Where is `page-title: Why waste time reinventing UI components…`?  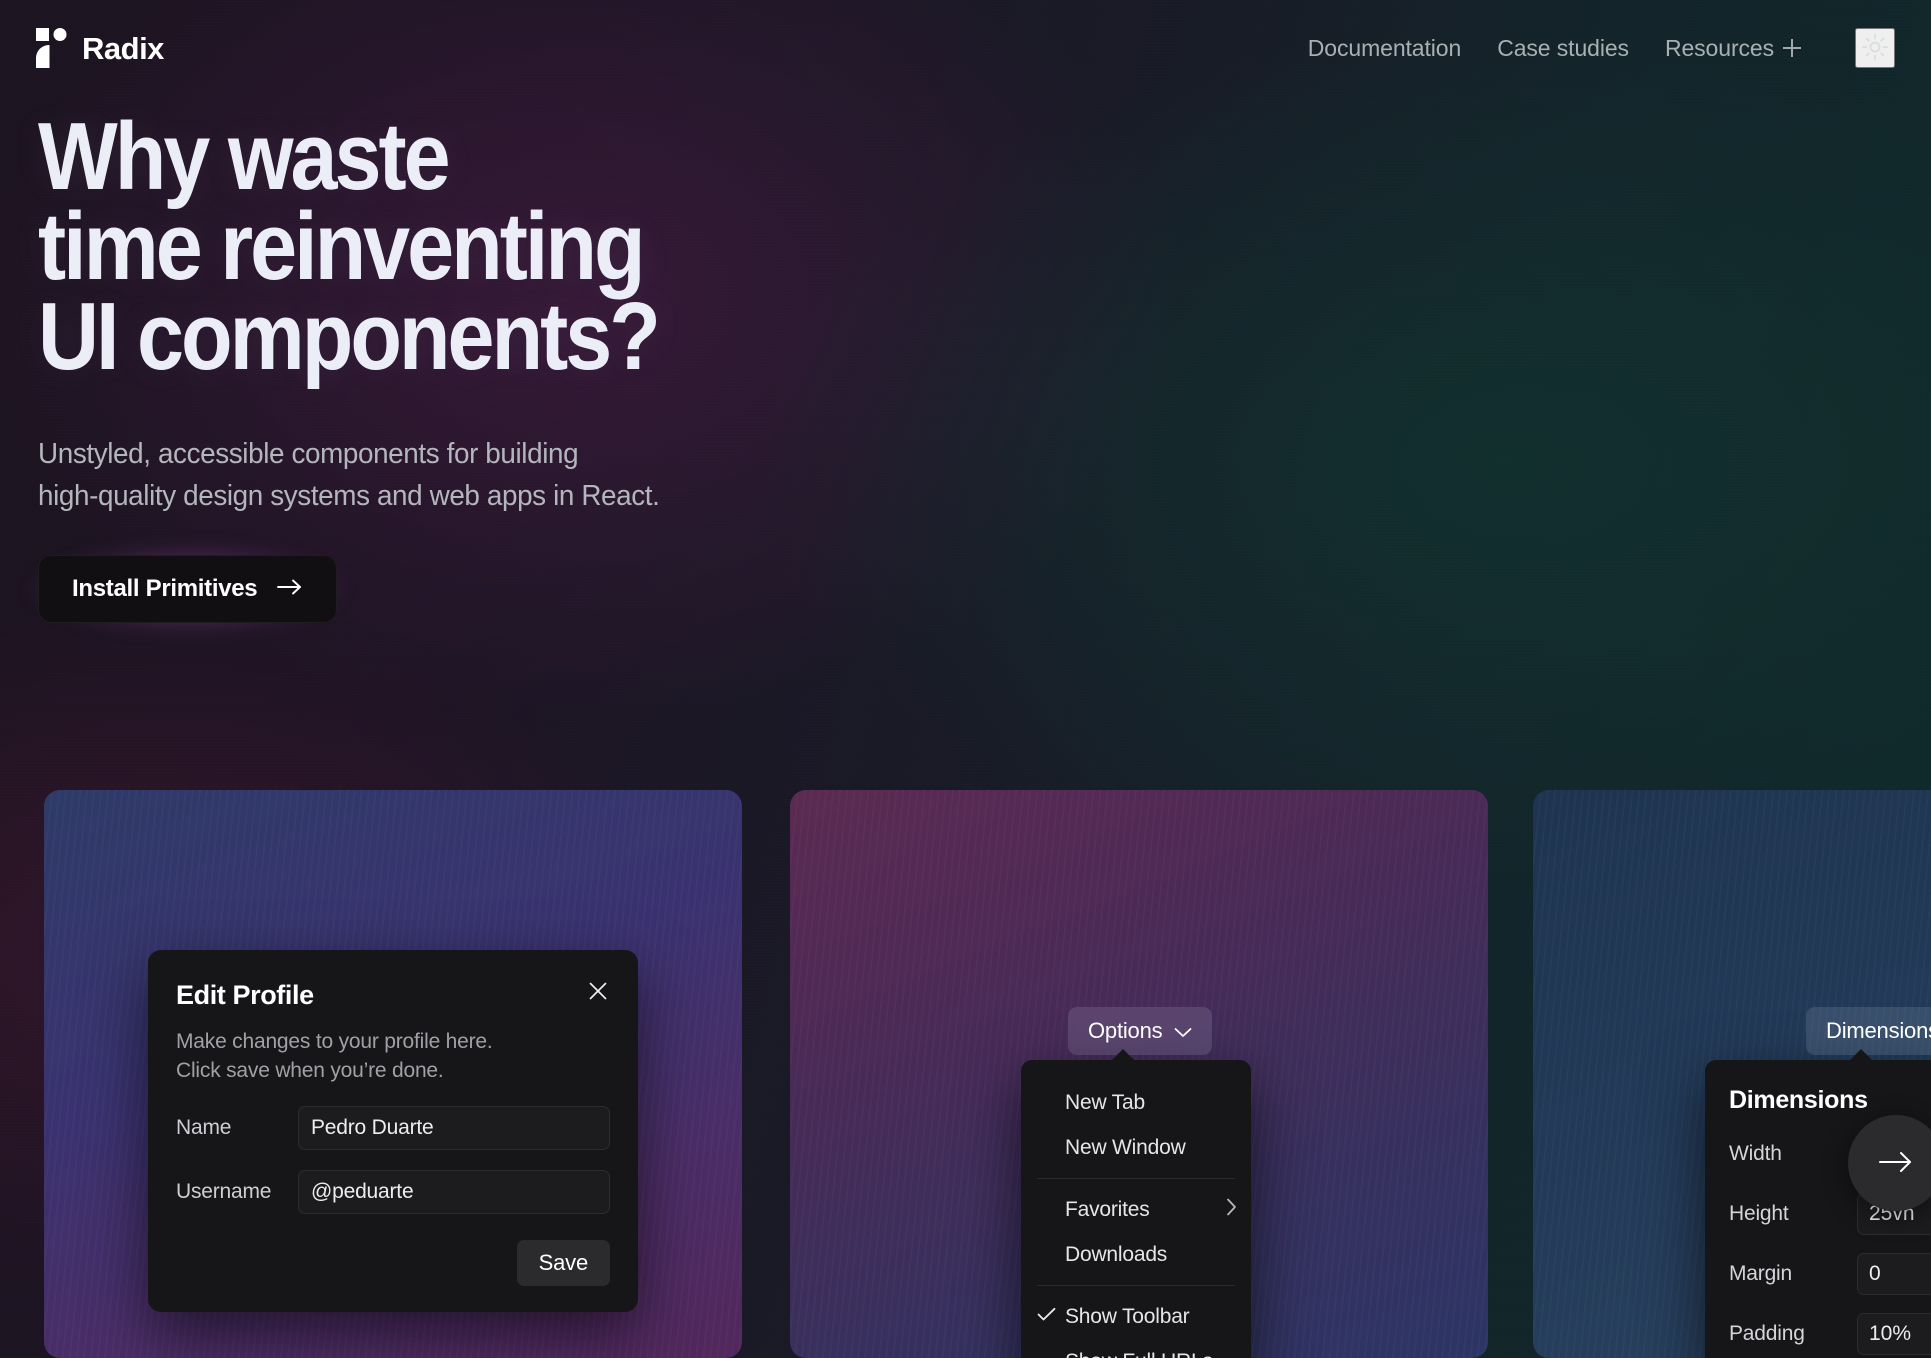
page-title: Why waste time reinventing UI components… is located at coordinates (349, 247).